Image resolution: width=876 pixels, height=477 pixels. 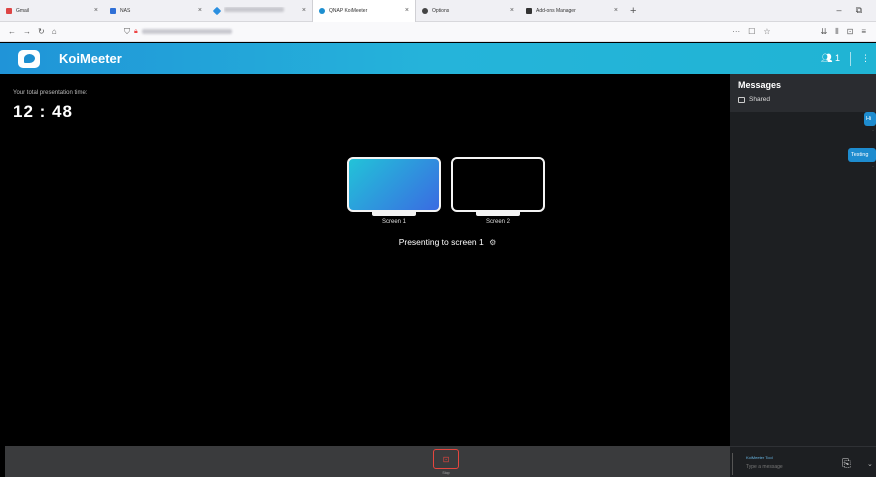 I want to click on tab-title: Options, so click(x=441, y=10).